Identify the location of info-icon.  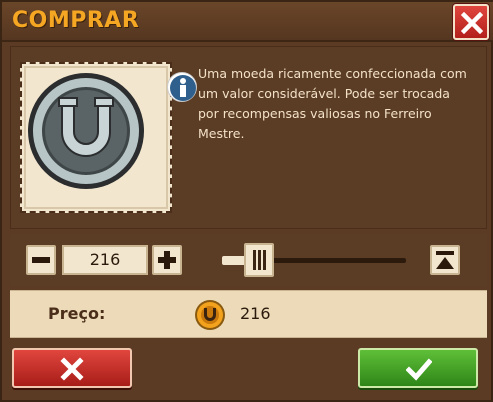
(183, 88).